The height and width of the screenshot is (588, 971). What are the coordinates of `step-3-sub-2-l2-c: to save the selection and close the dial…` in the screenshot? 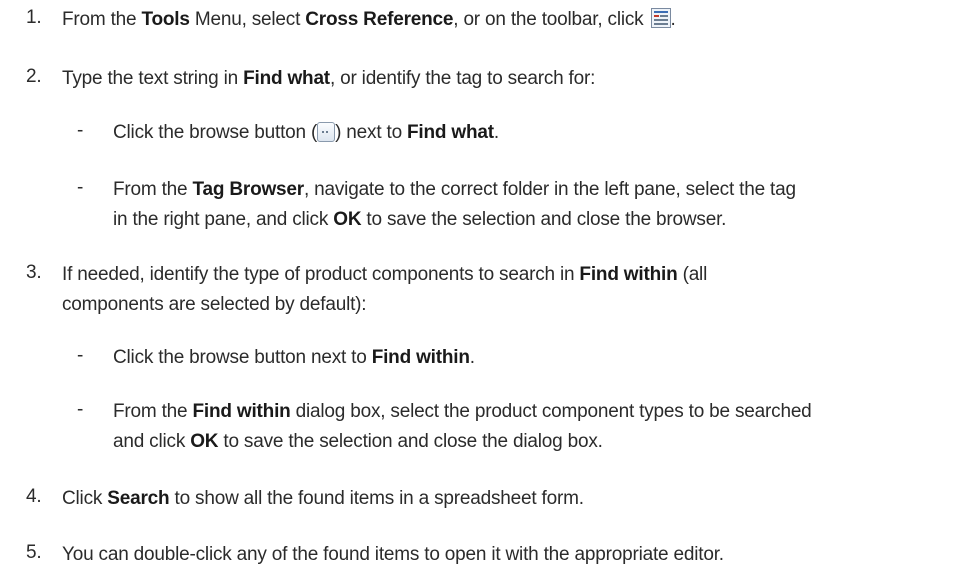 It's located at (410, 441).